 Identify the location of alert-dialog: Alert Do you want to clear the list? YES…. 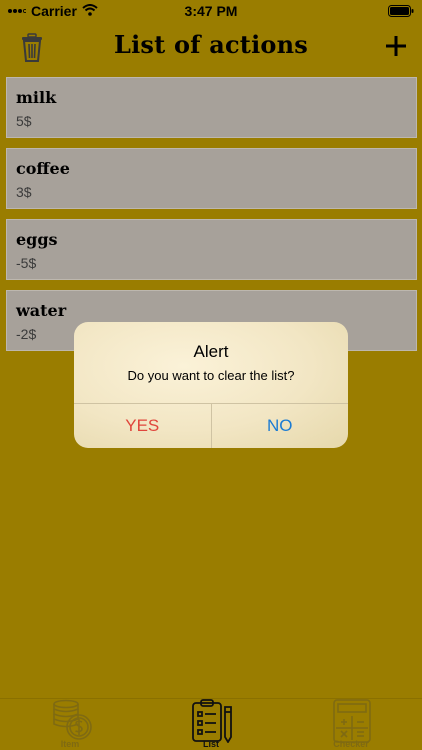
(211, 385).